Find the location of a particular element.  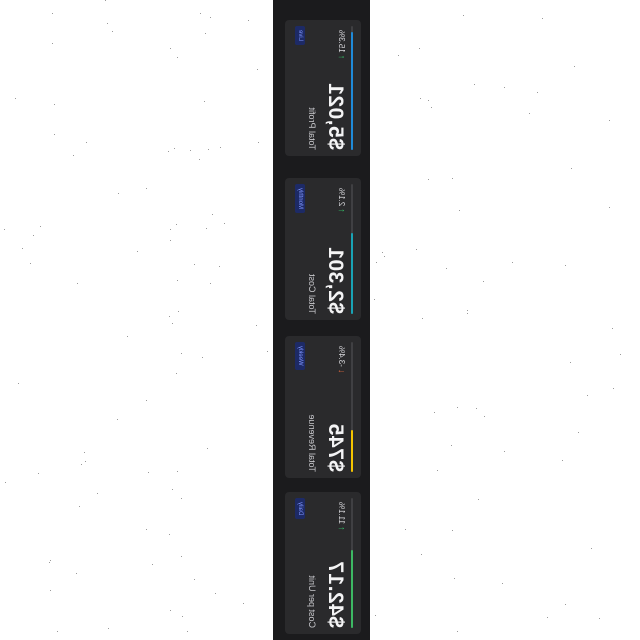

change-indicator: ↓-3.4% is located at coordinates (342, 359).